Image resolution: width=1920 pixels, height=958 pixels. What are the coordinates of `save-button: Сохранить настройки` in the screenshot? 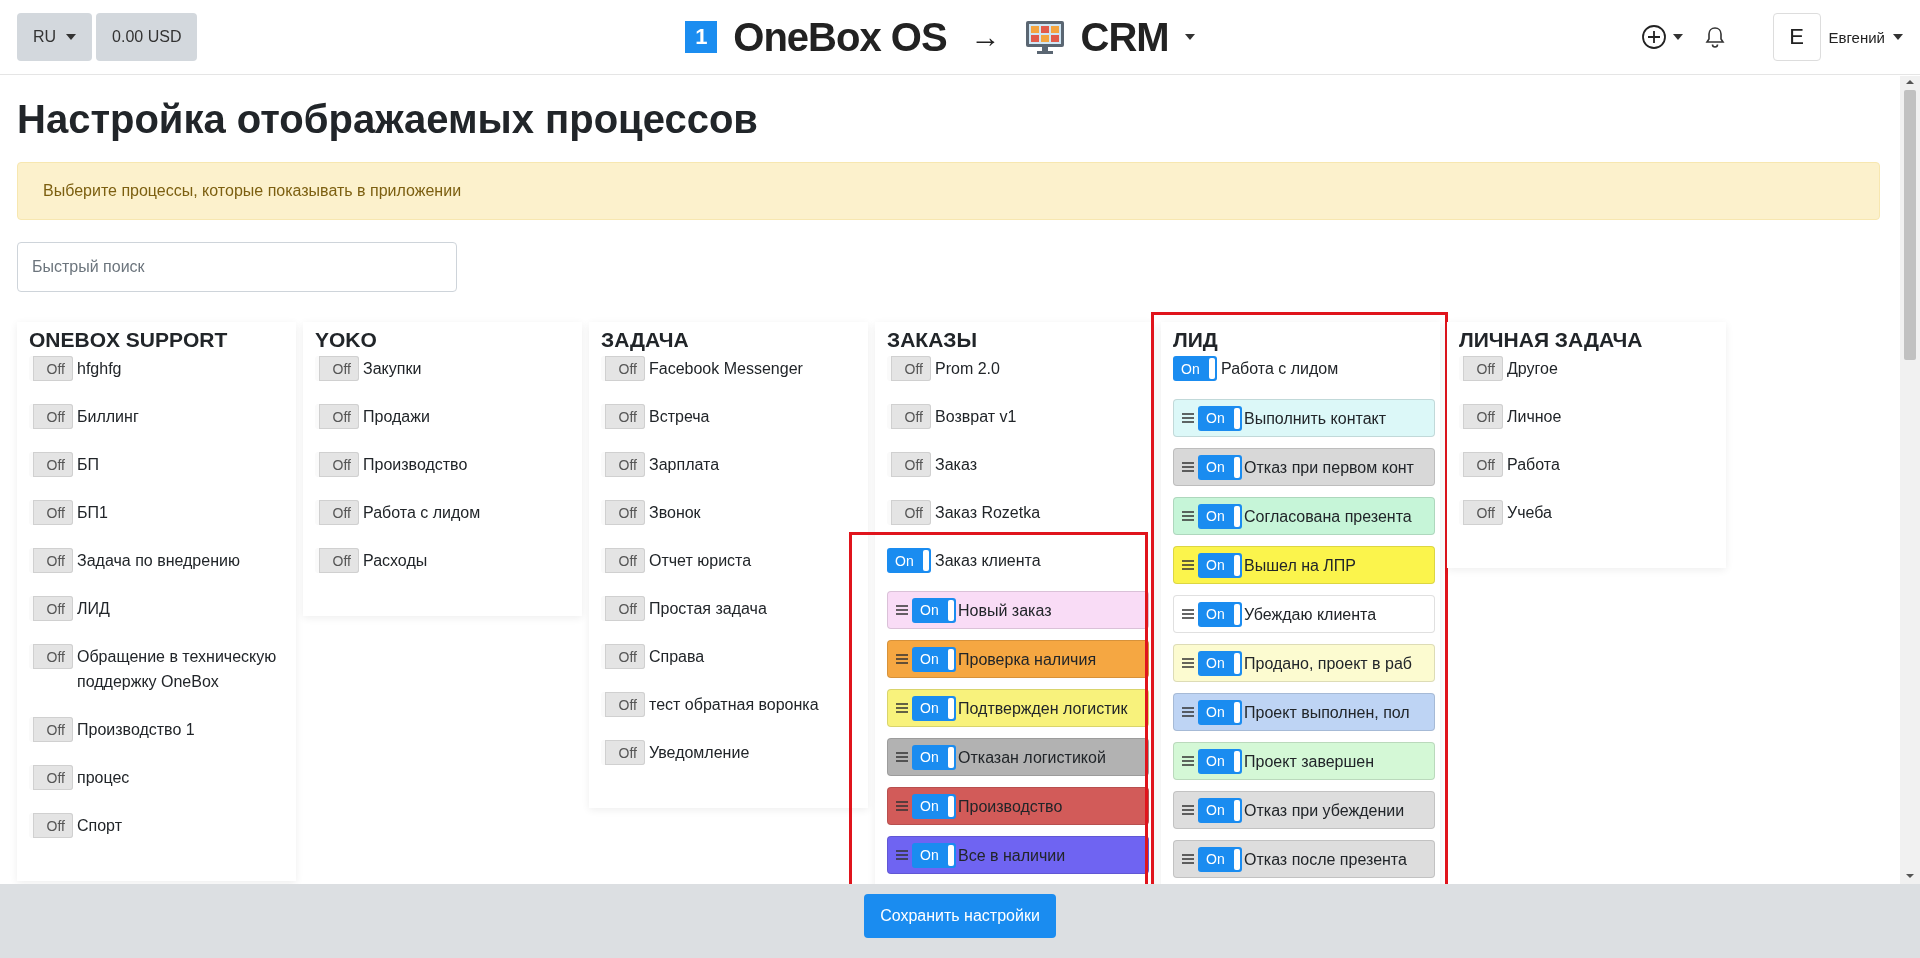 It's located at (960, 916).